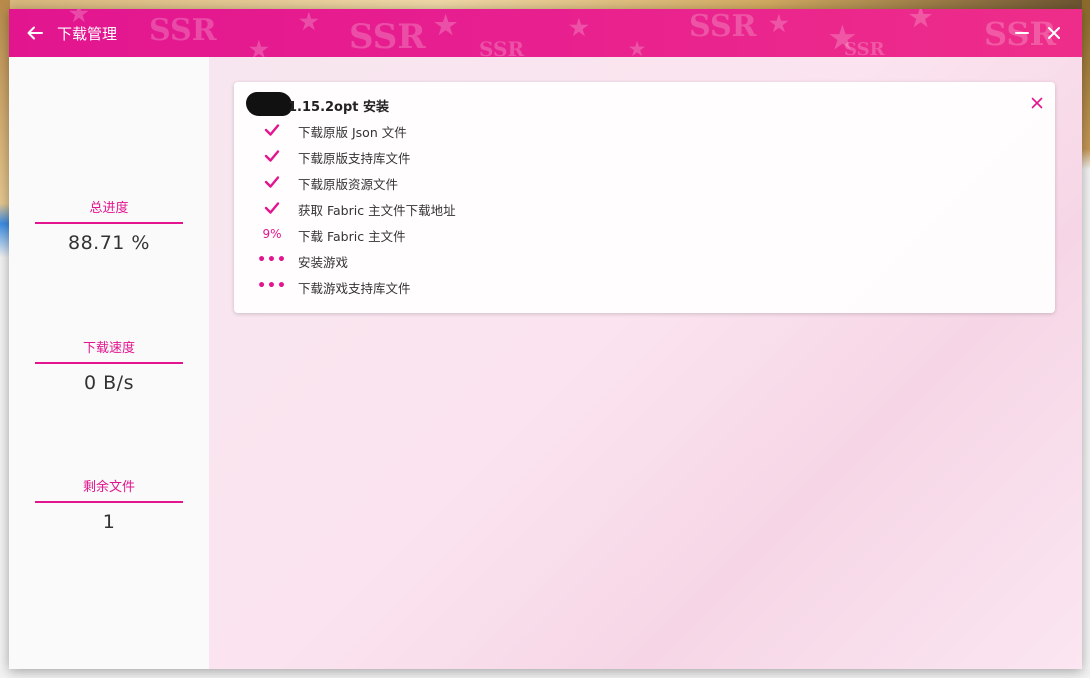  Describe the element at coordinates (606, 208) in the screenshot. I see `task-step: 获取 Fabric 主文件下载地址` at that location.